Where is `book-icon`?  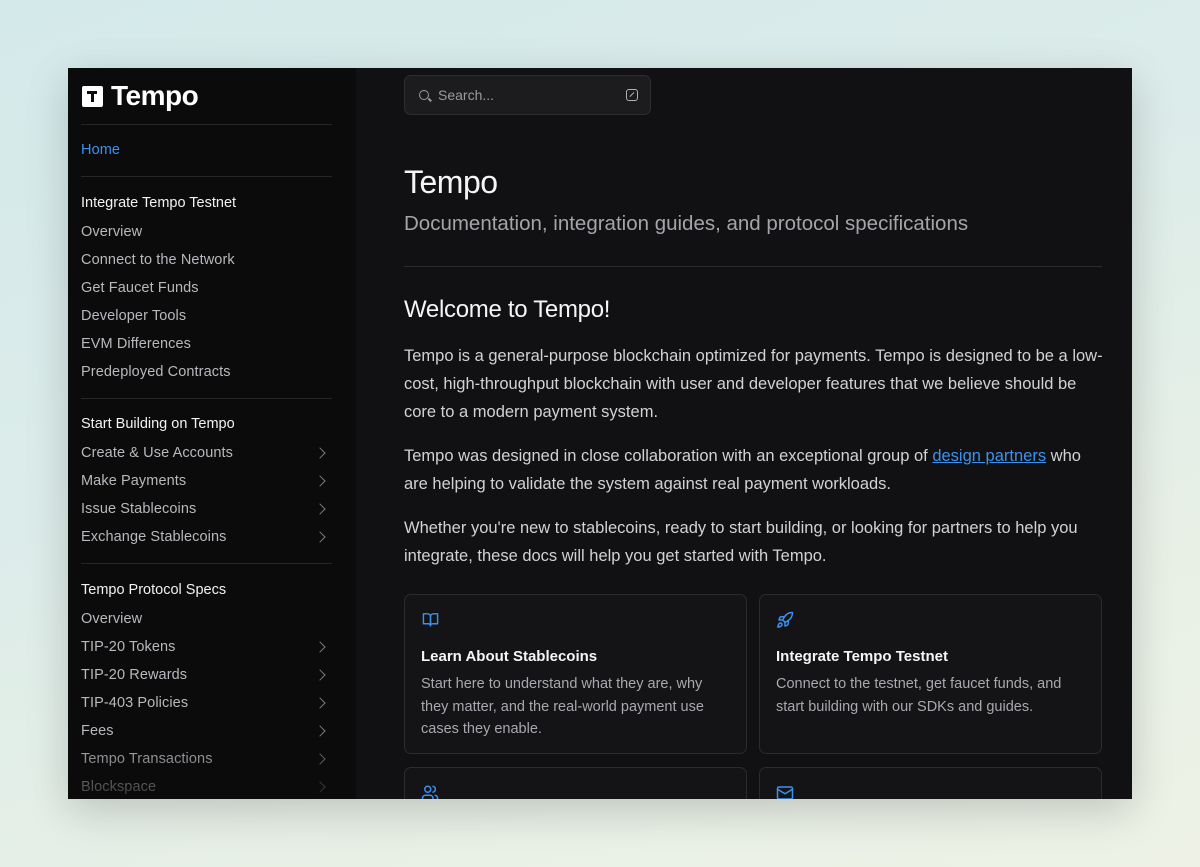
book-icon is located at coordinates (430, 620).